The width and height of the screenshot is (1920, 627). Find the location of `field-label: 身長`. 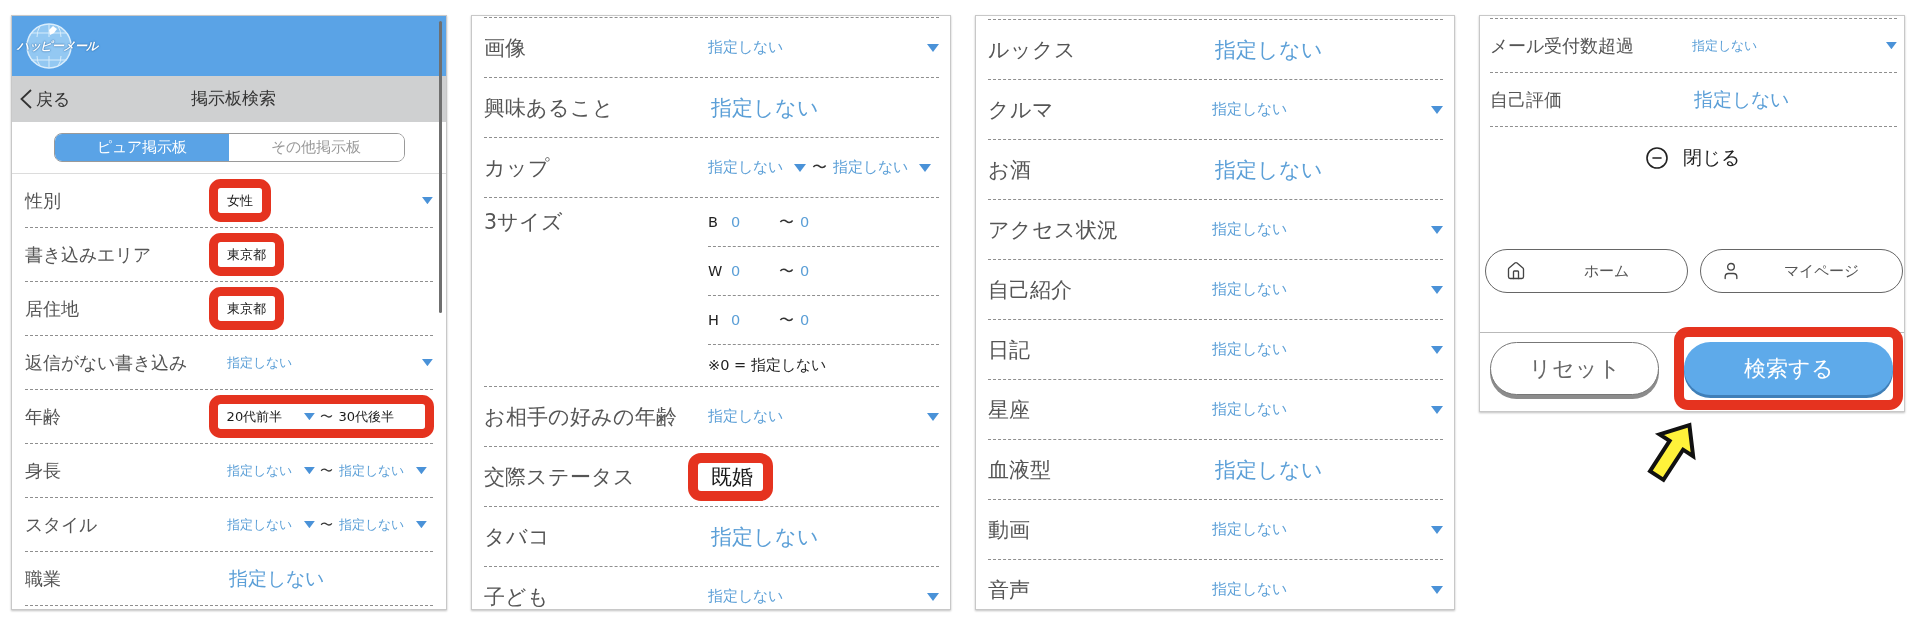

field-label: 身長 is located at coordinates (43, 471).